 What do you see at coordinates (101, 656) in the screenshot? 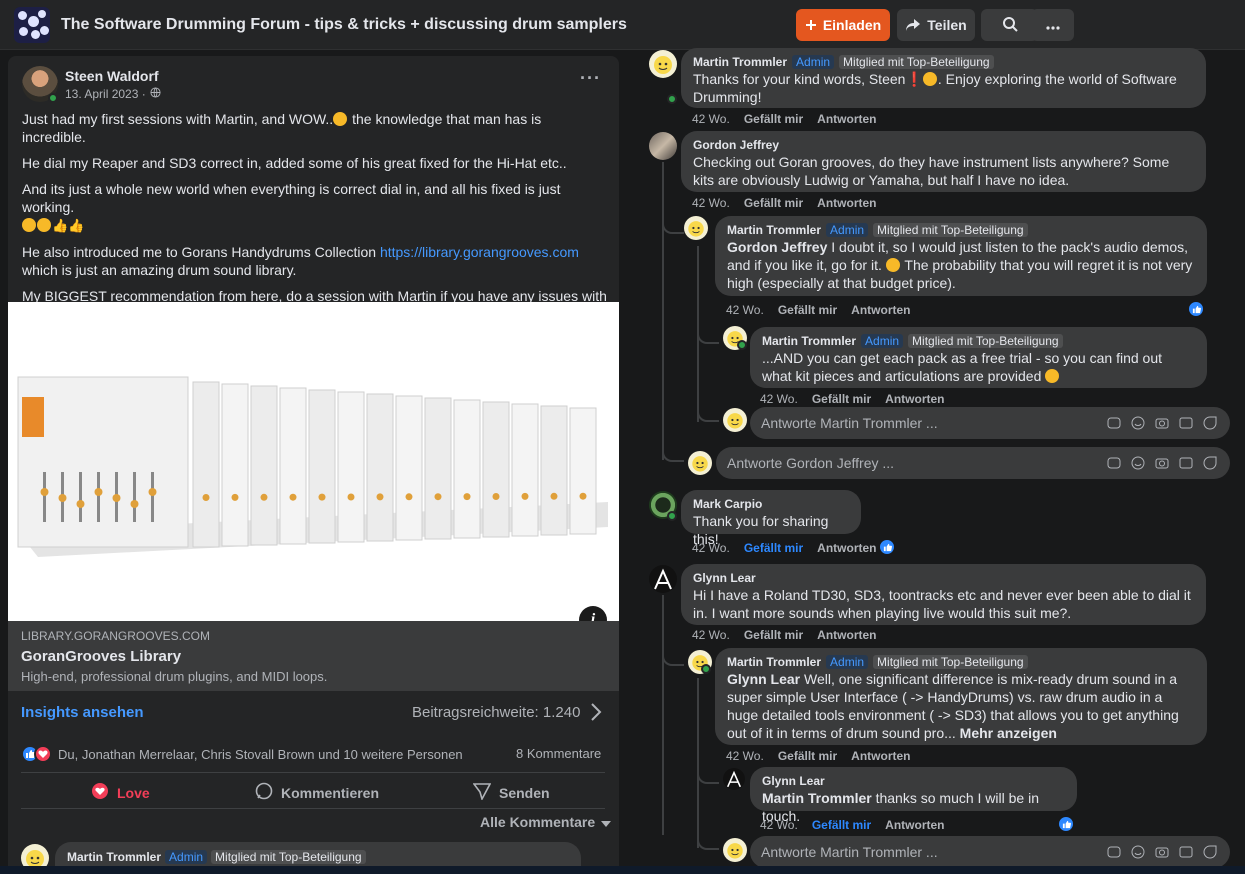
I see `link-title: GoranGrooves Library` at bounding box center [101, 656].